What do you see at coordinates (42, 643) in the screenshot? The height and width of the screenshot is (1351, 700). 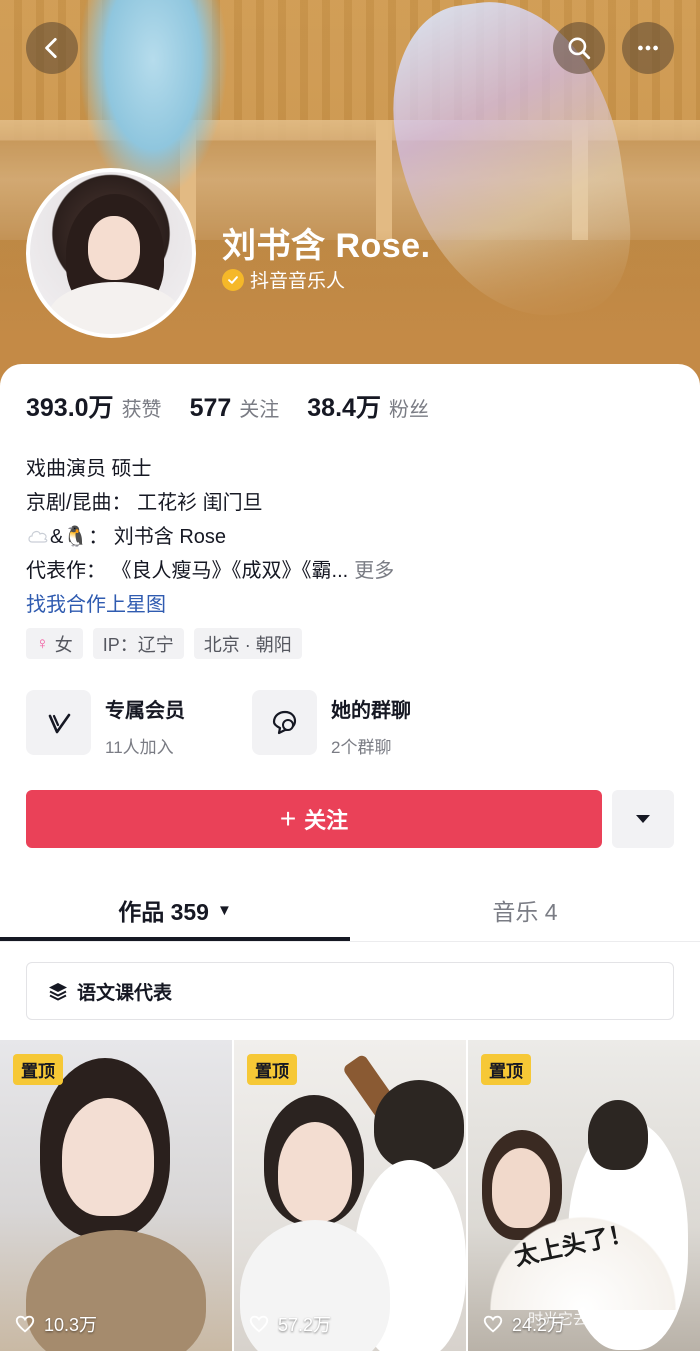 I see `female-icon: ♀` at bounding box center [42, 643].